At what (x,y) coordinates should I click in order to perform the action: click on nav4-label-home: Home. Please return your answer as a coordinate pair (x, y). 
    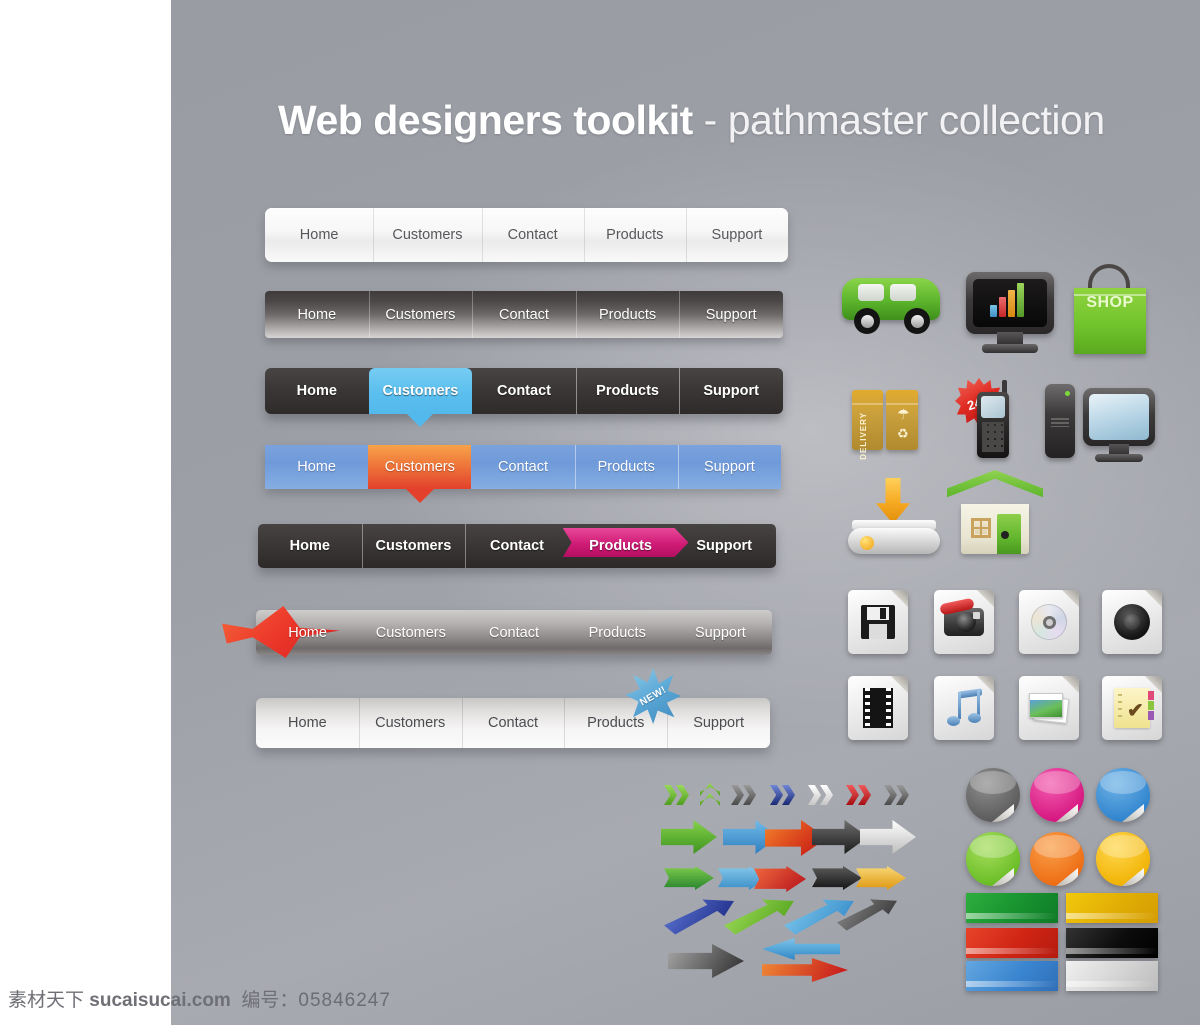
    Looking at the image, I should click on (316, 467).